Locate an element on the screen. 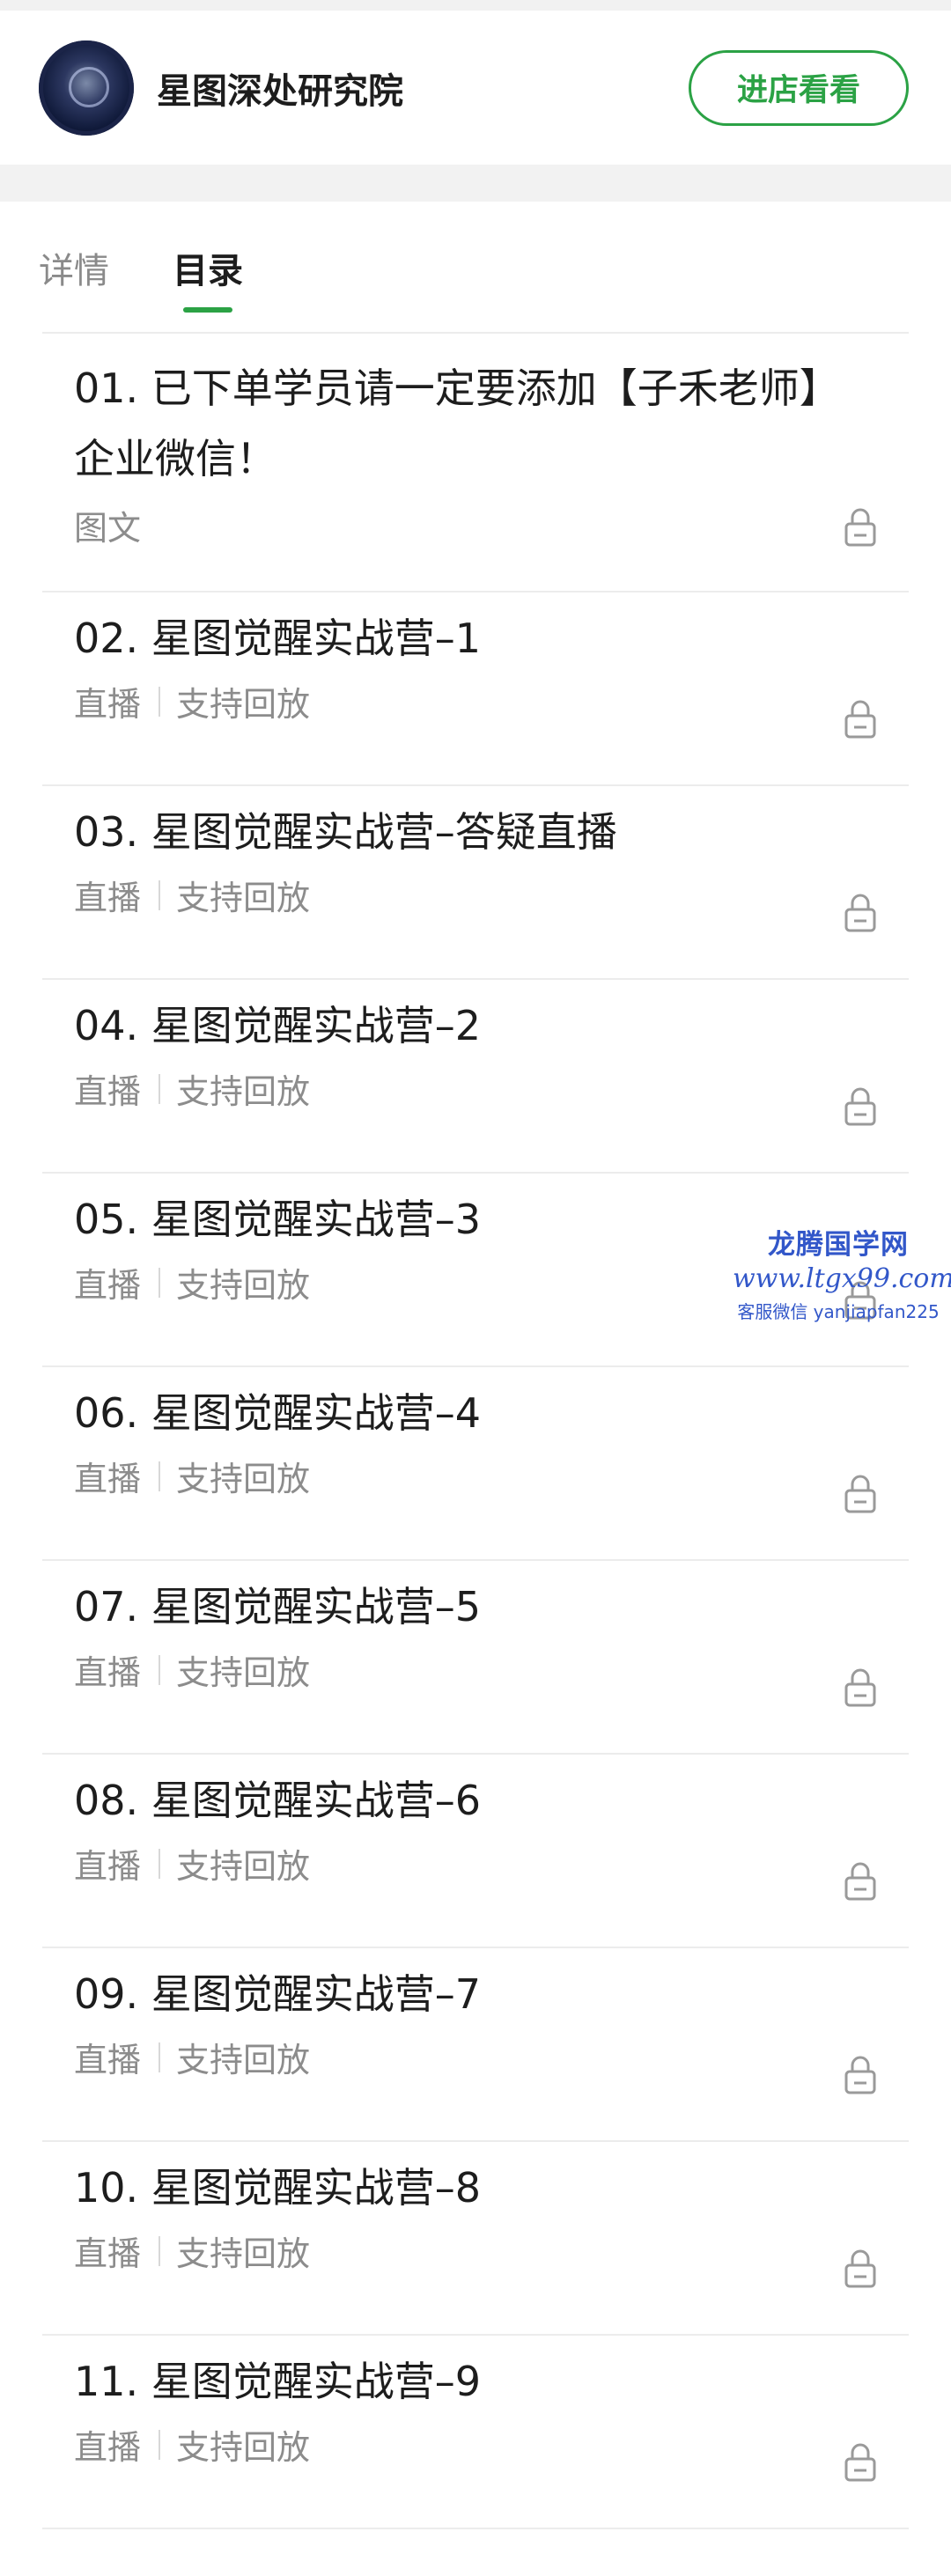 The height and width of the screenshot is (2576, 951). catalog-item: 08. 星图觉醒实战营–6 直播 支持回放 is located at coordinates (475, 1851).